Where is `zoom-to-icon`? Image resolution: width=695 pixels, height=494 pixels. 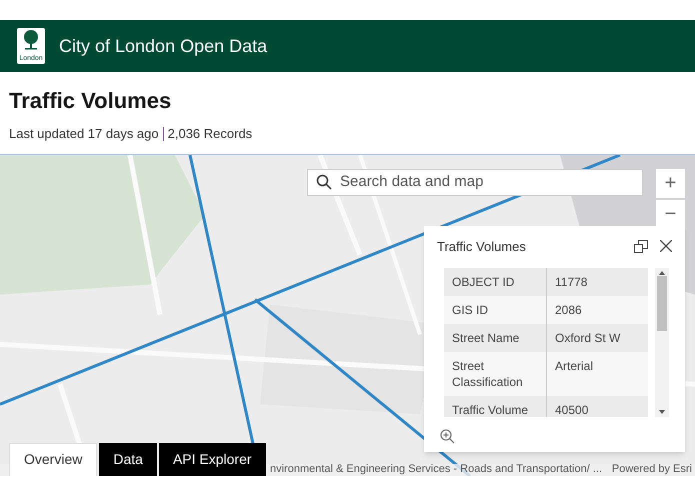
zoom-to-icon is located at coordinates (447, 436).